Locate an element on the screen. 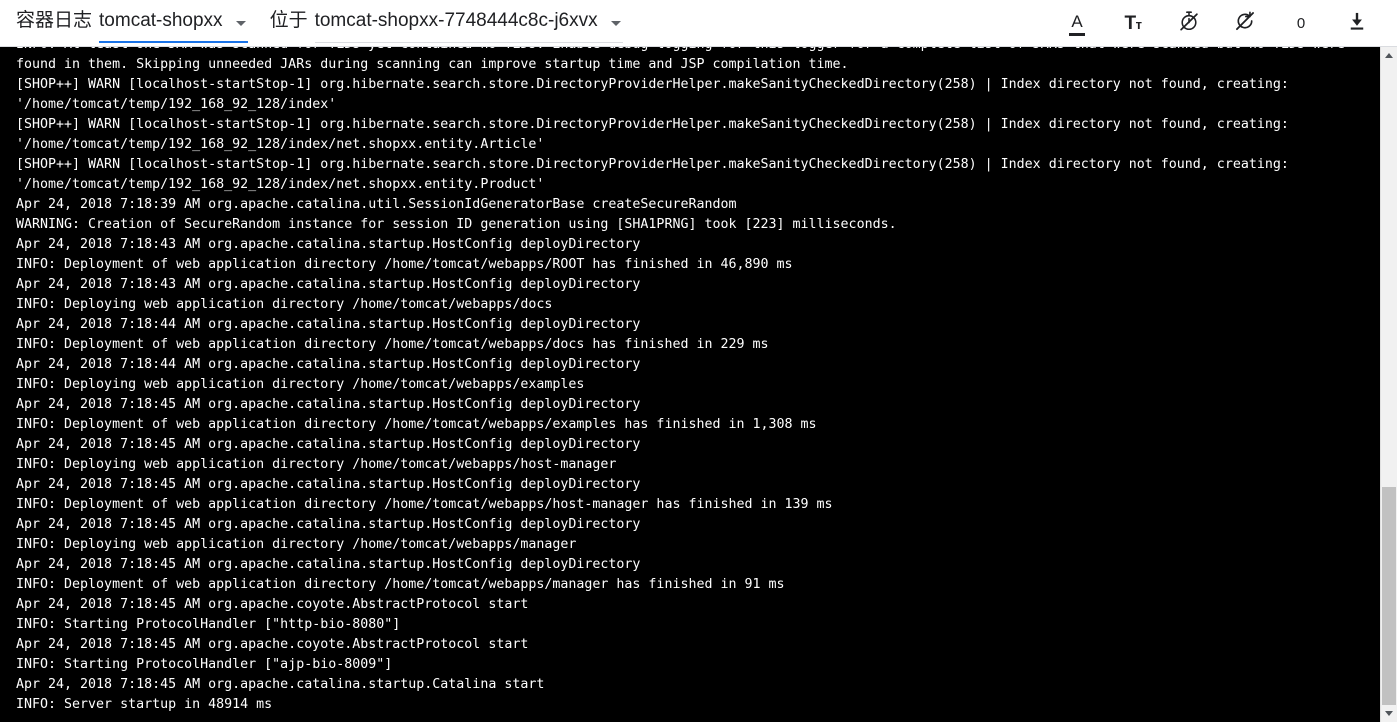 This screenshot has width=1397, height=722. scrollbar-down-arrow is located at coordinates (1389, 713).